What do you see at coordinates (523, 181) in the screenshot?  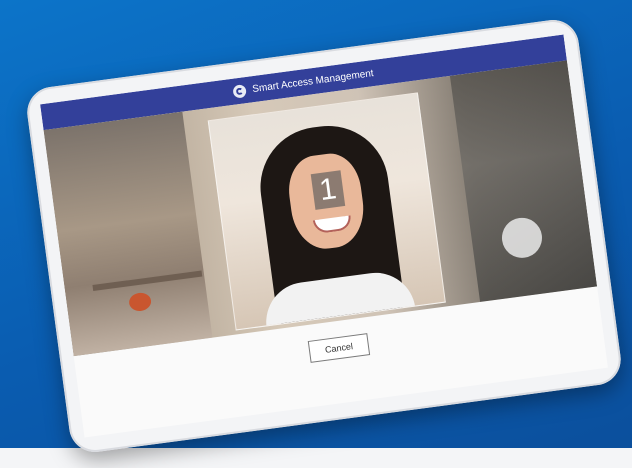 I see `window-frame` at bounding box center [523, 181].